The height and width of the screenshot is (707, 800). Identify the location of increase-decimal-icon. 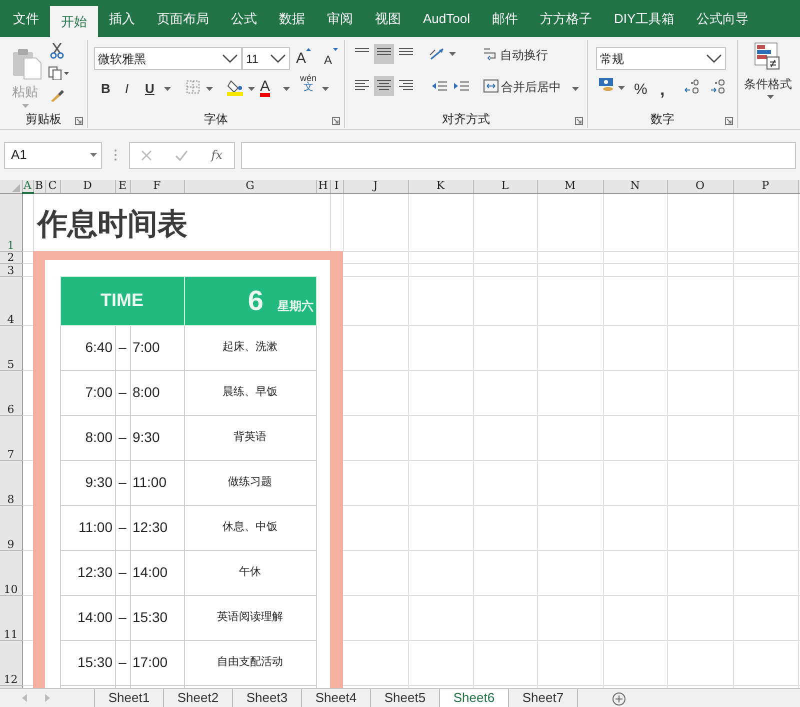
(692, 86).